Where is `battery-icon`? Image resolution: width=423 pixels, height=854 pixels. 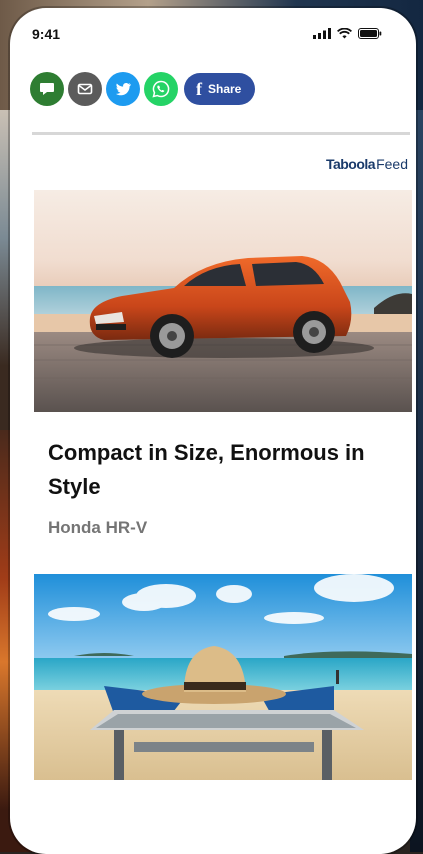 battery-icon is located at coordinates (370, 33).